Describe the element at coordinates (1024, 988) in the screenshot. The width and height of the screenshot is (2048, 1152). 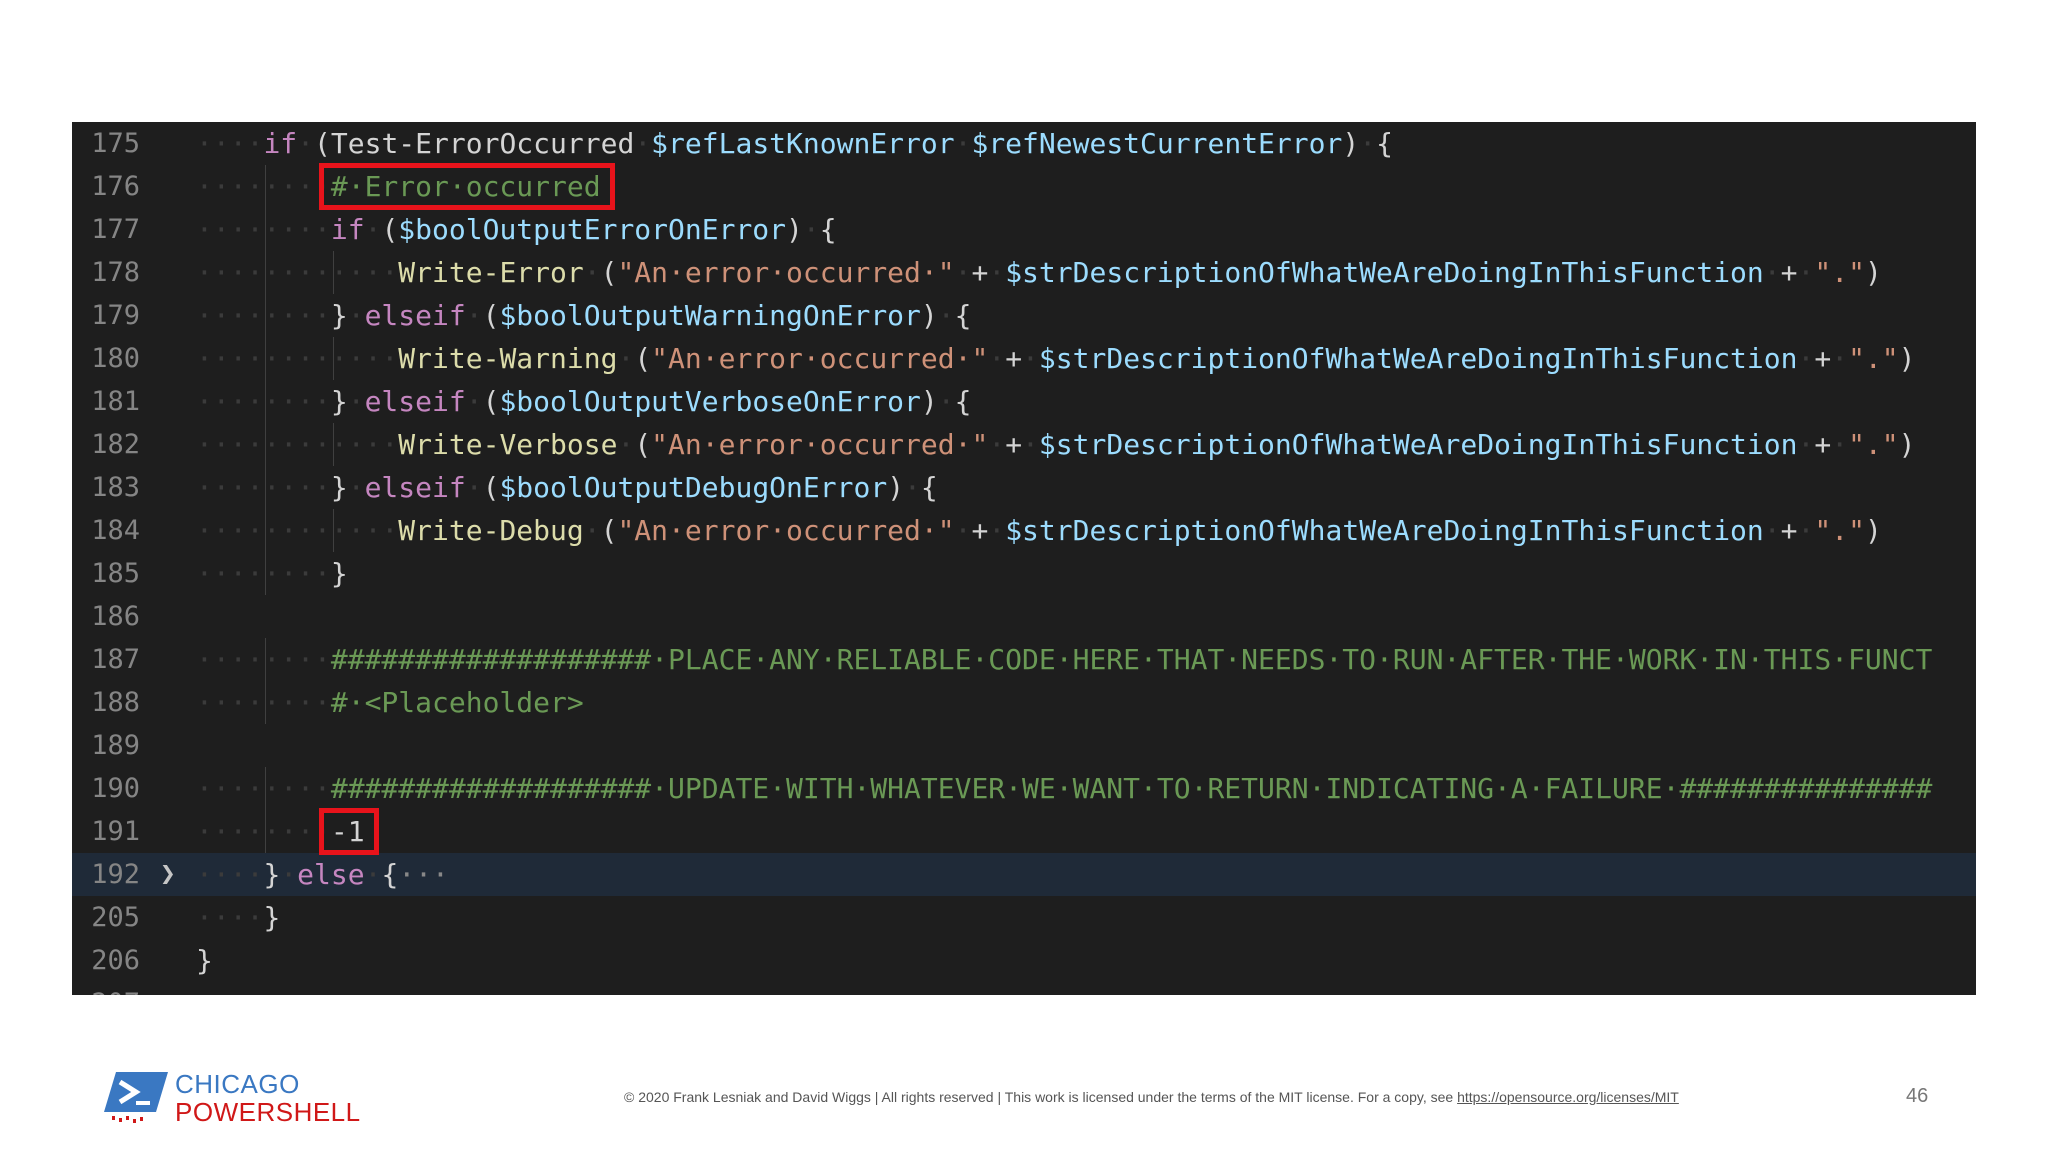
I see `code-line: 207` at that location.